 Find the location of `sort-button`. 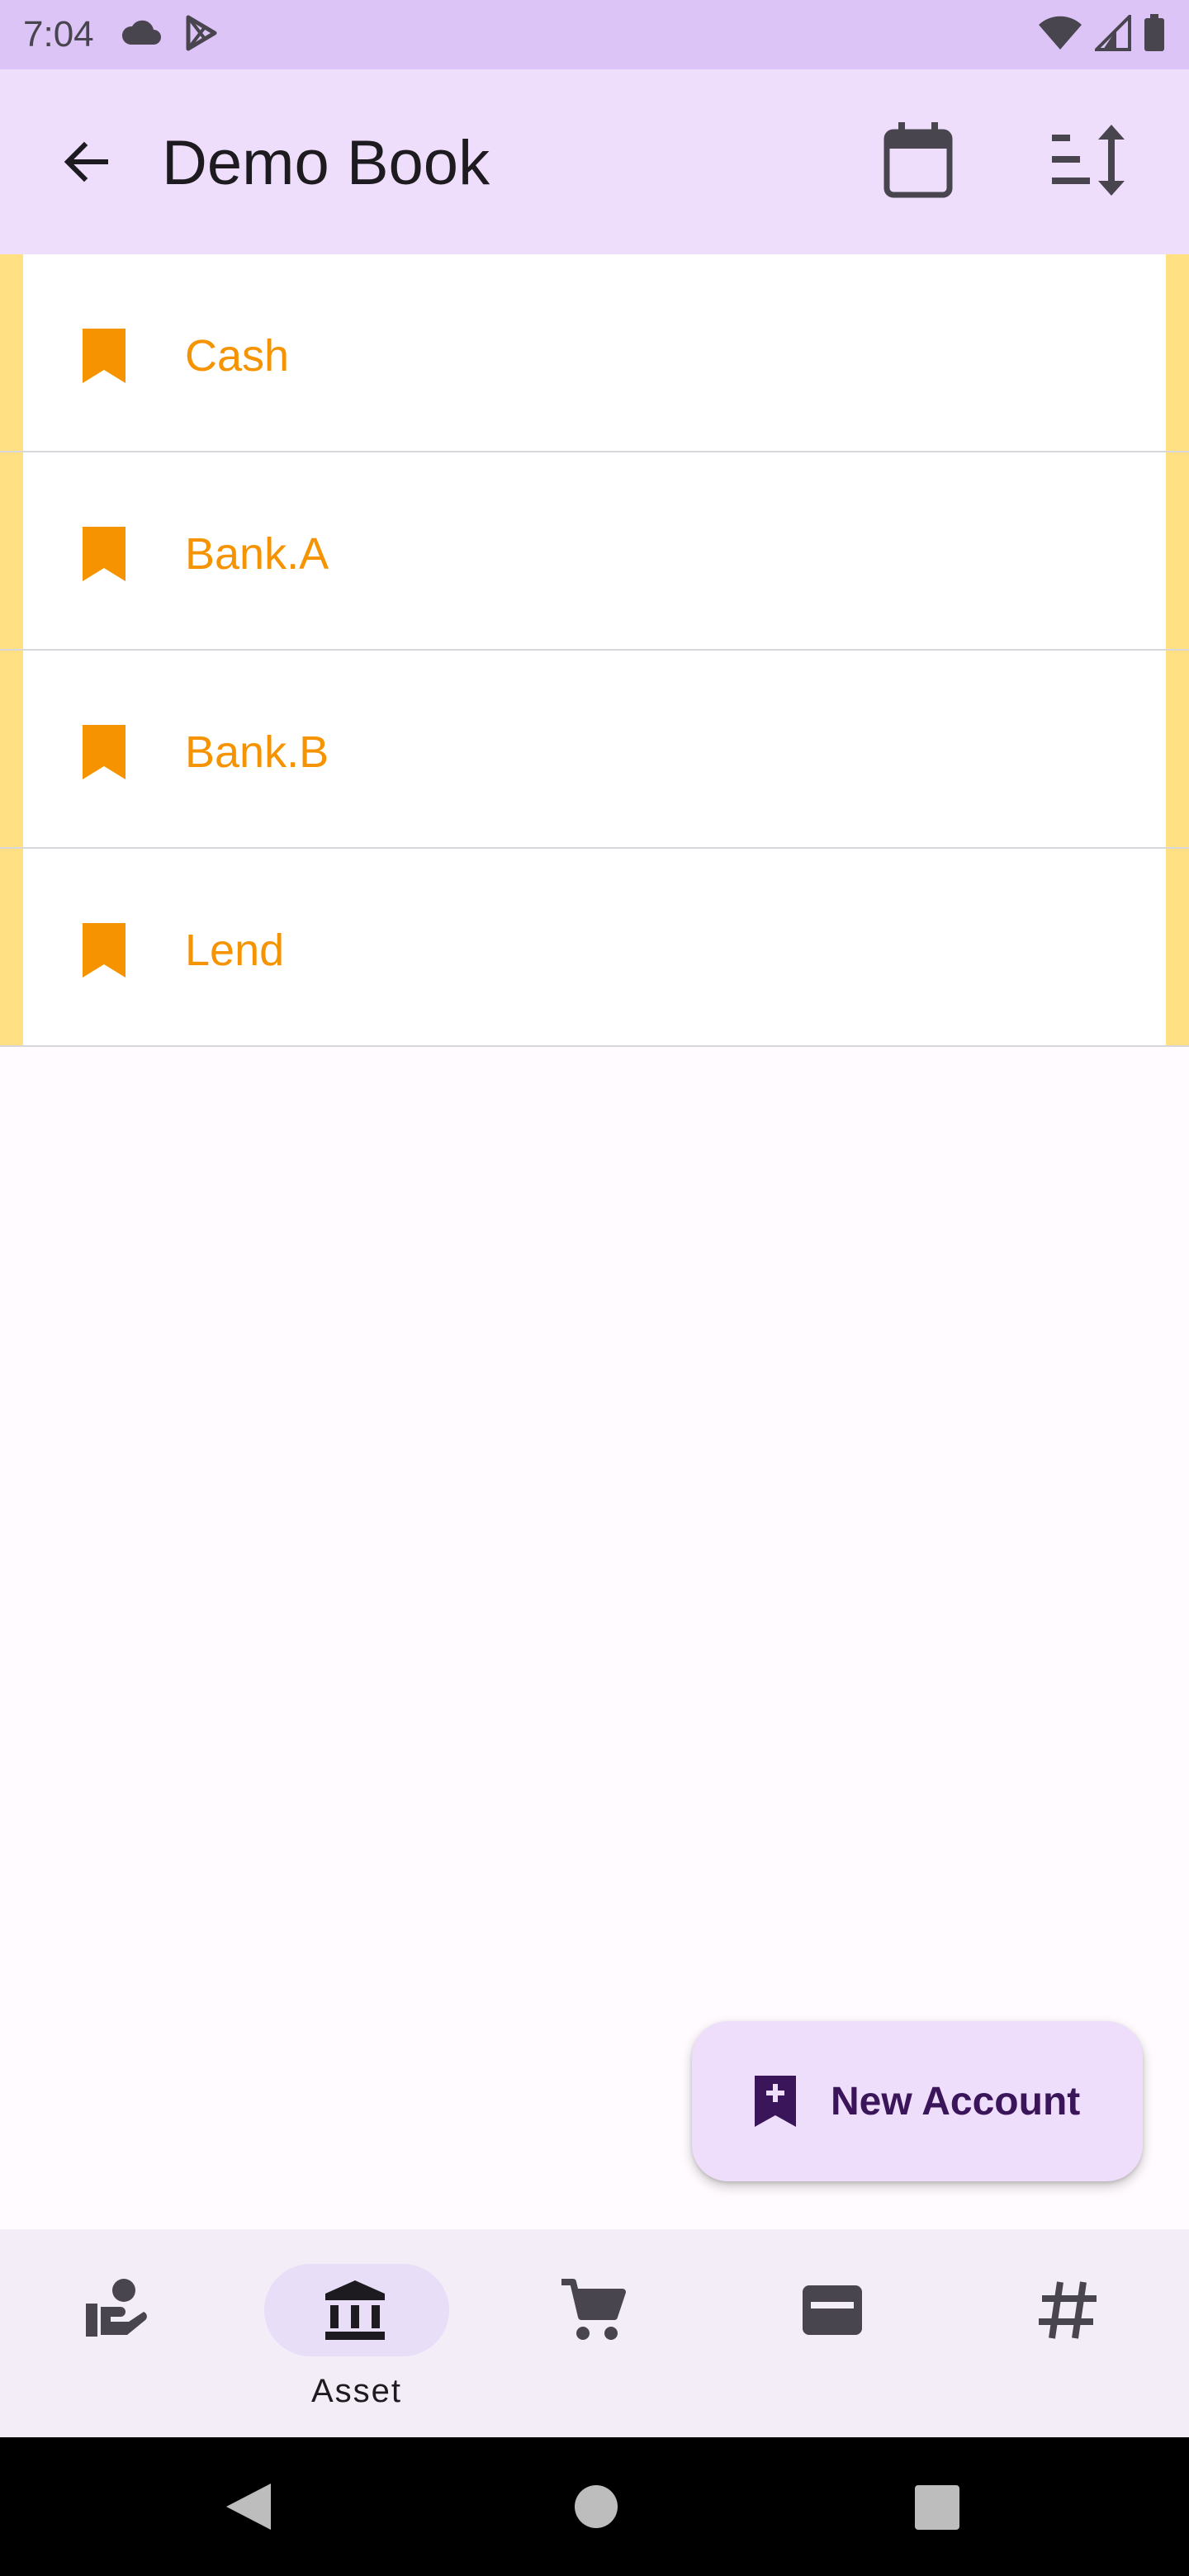

sort-button is located at coordinates (1090, 160).